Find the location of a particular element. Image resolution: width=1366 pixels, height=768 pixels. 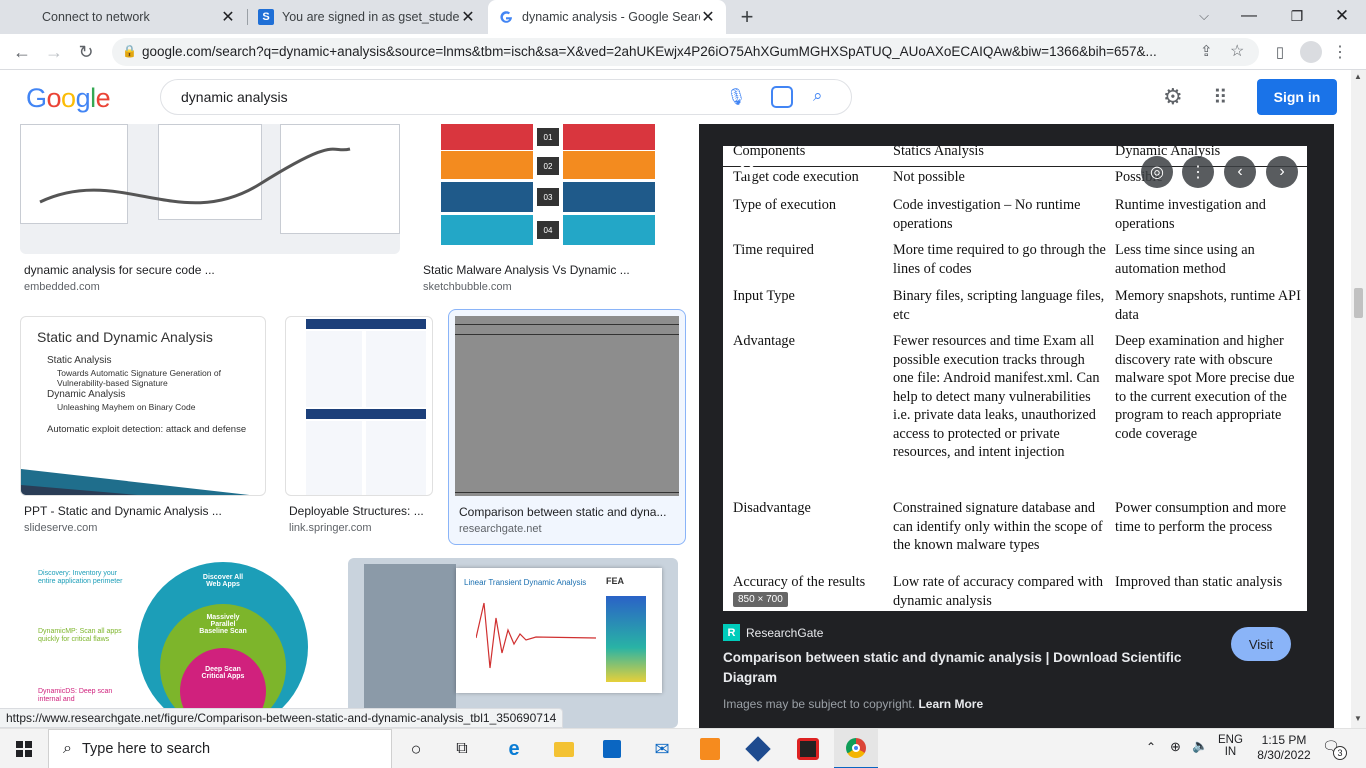

visit-button: Visit is located at coordinates (1261, 644).